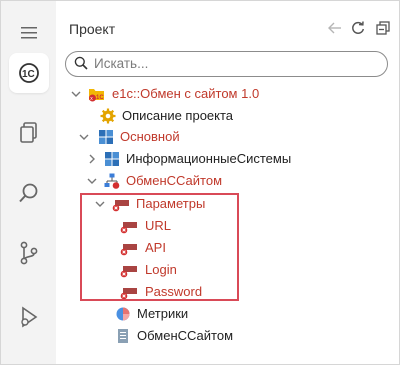 This screenshot has height=365, width=400. I want to click on tree-item-label: Описание проекта, so click(178, 115).